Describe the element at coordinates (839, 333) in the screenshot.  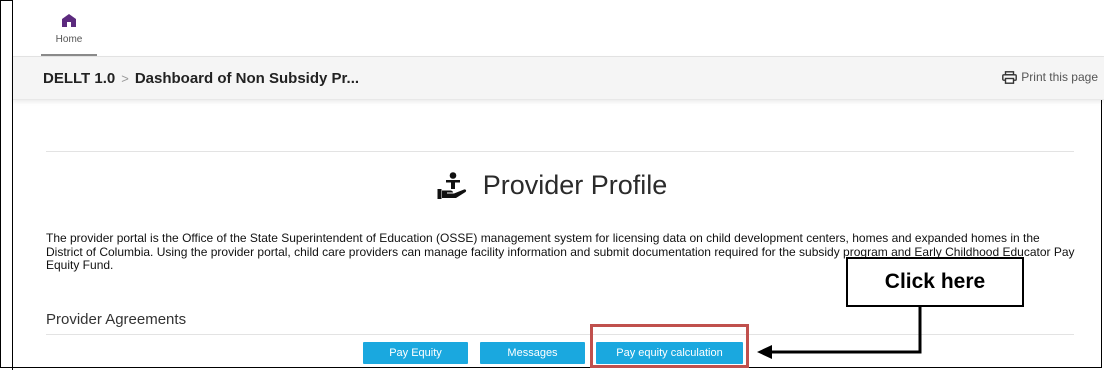
I see `callout-arrow` at that location.